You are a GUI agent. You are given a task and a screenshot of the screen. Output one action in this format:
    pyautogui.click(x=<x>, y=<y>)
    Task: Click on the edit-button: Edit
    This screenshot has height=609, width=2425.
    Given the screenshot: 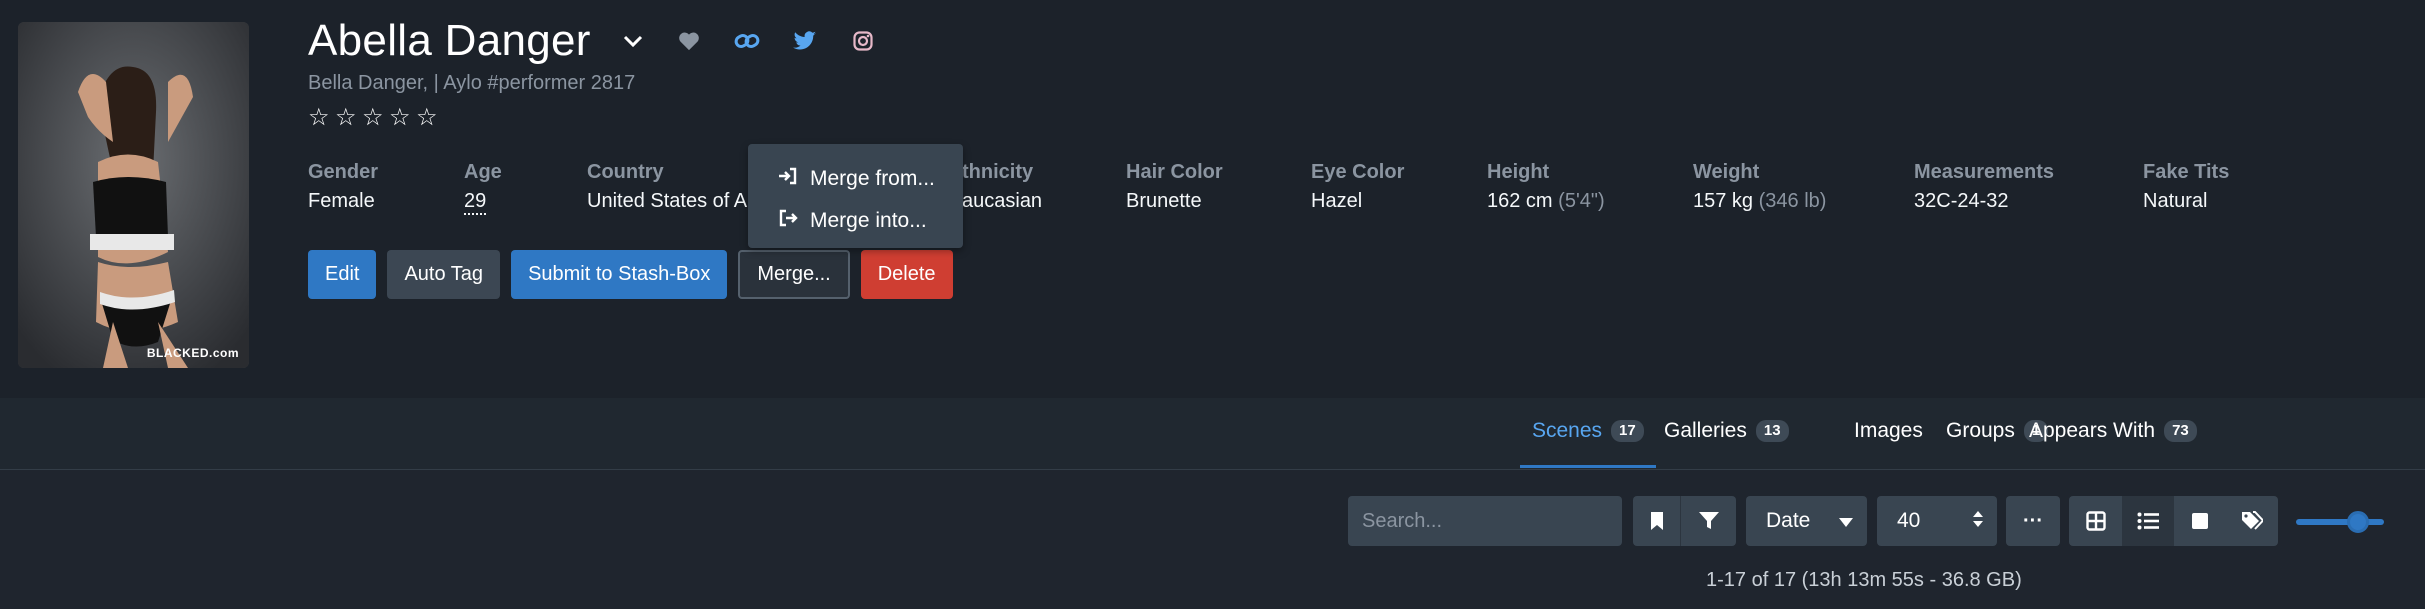 What is the action you would take?
    pyautogui.click(x=342, y=274)
    